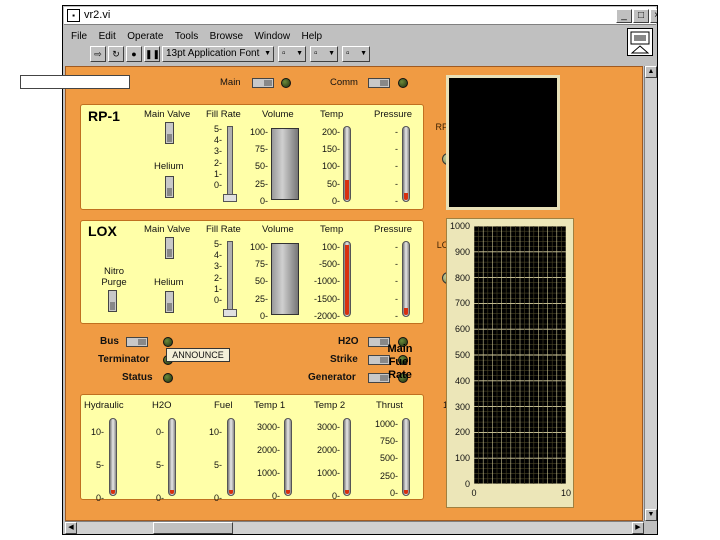 This screenshot has height=540, width=720. What do you see at coordinates (137, 342) in the screenshot?
I see `bus-toggle-switch` at bounding box center [137, 342].